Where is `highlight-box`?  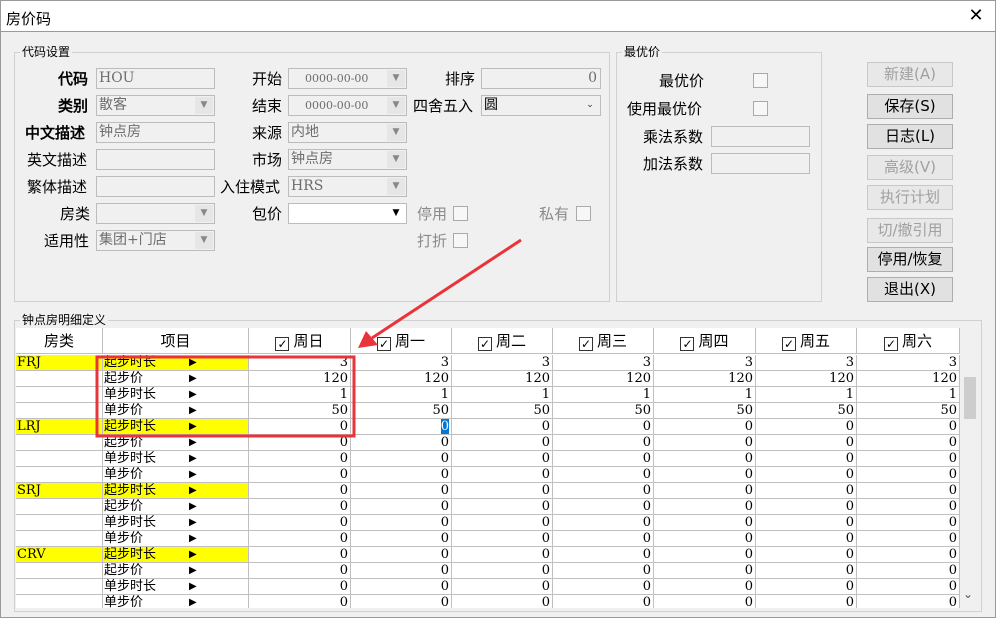
highlight-box is located at coordinates (225, 396).